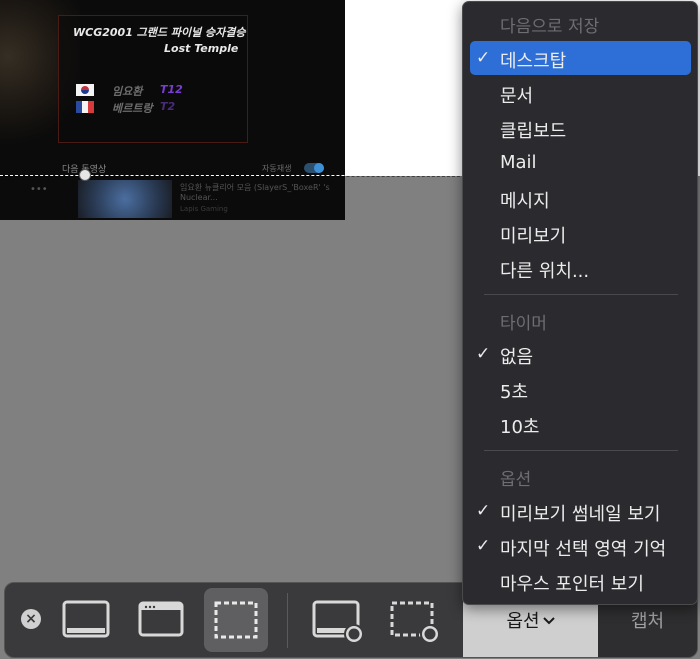  I want to click on next-video-channel: Lapis Gaming, so click(204, 209).